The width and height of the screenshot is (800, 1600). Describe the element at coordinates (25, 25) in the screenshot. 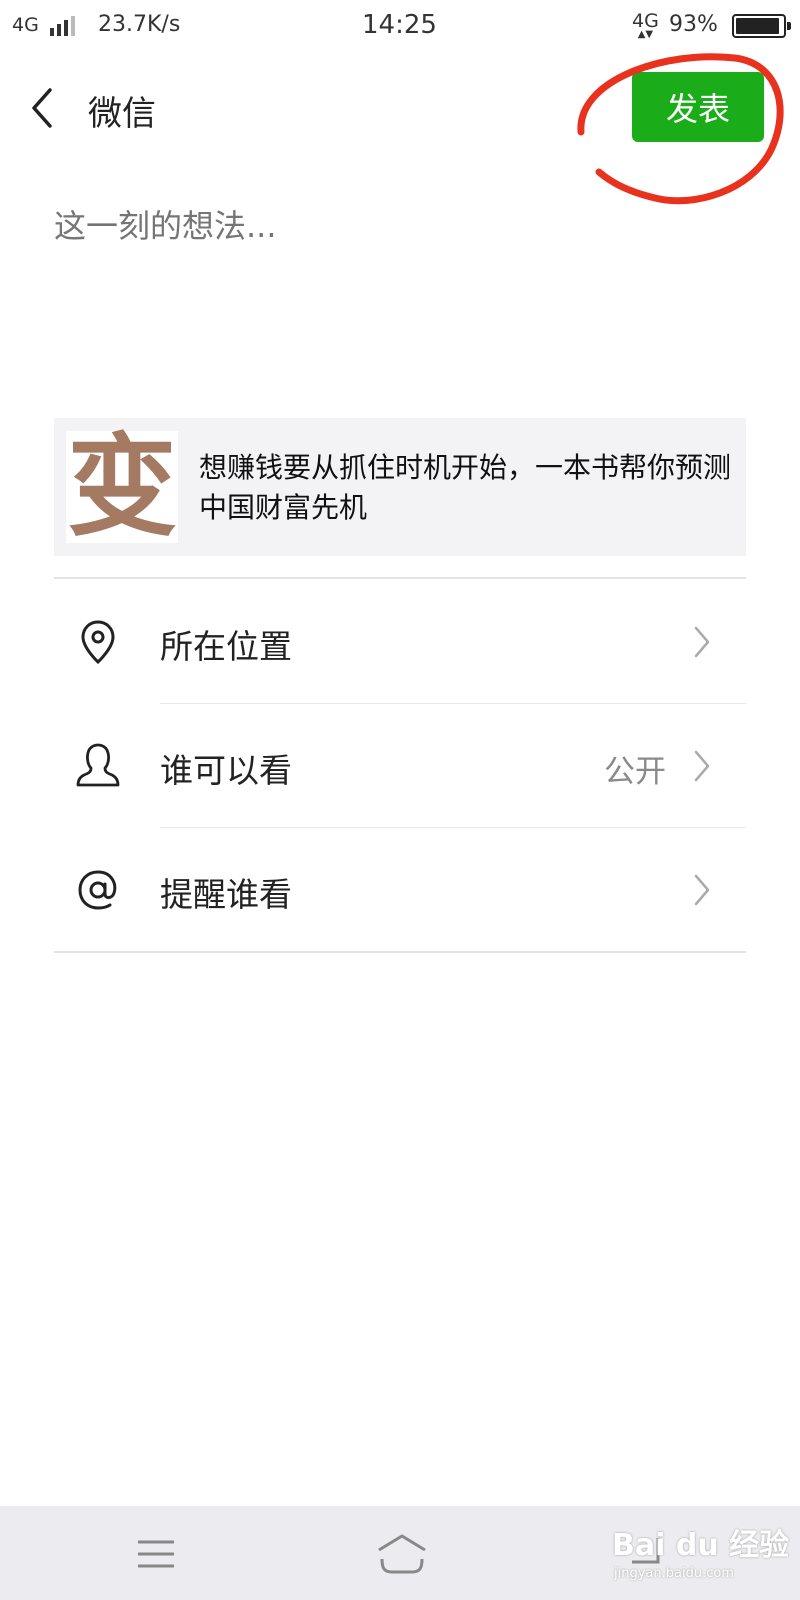

I see `network-type-label: 4G` at that location.